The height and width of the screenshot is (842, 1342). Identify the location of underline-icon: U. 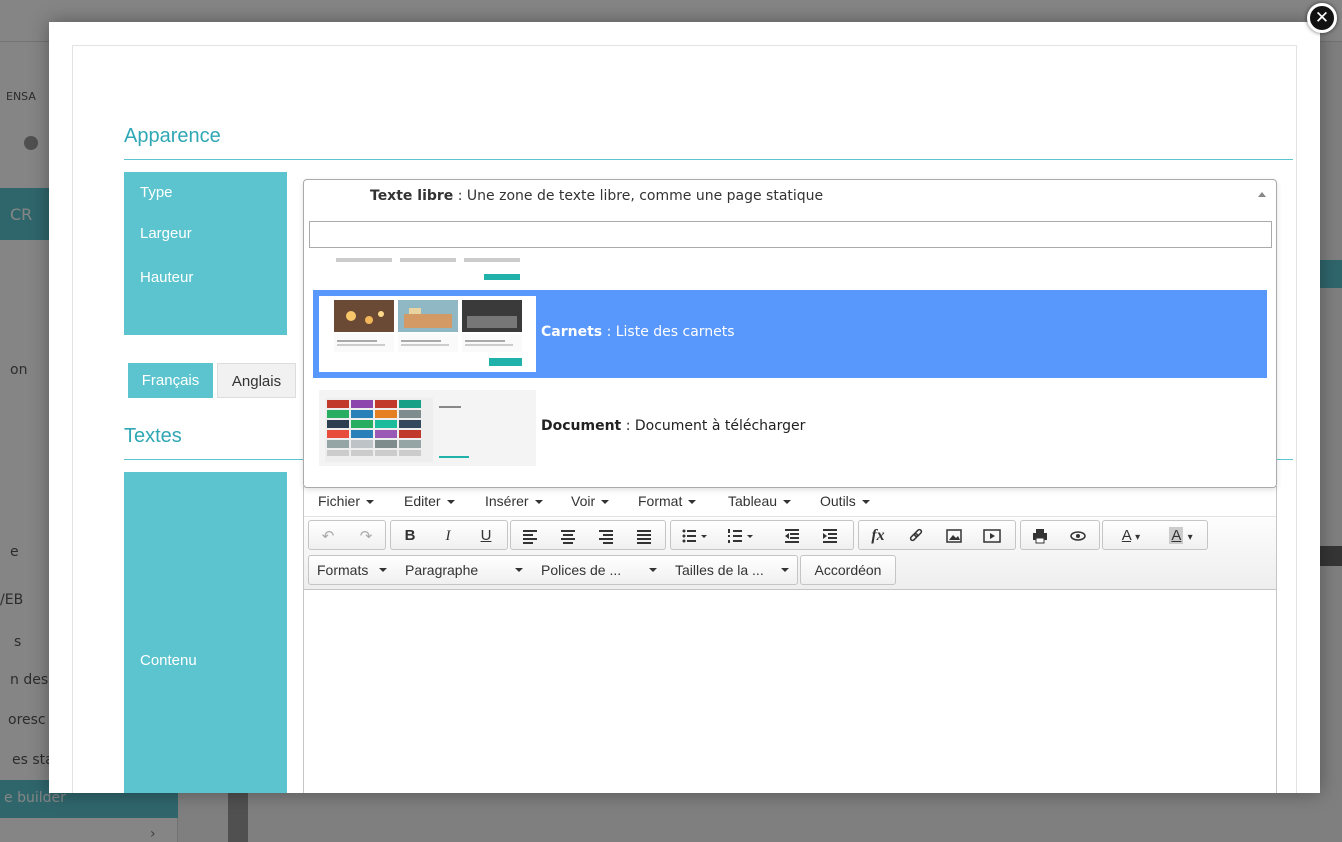
(486, 536).